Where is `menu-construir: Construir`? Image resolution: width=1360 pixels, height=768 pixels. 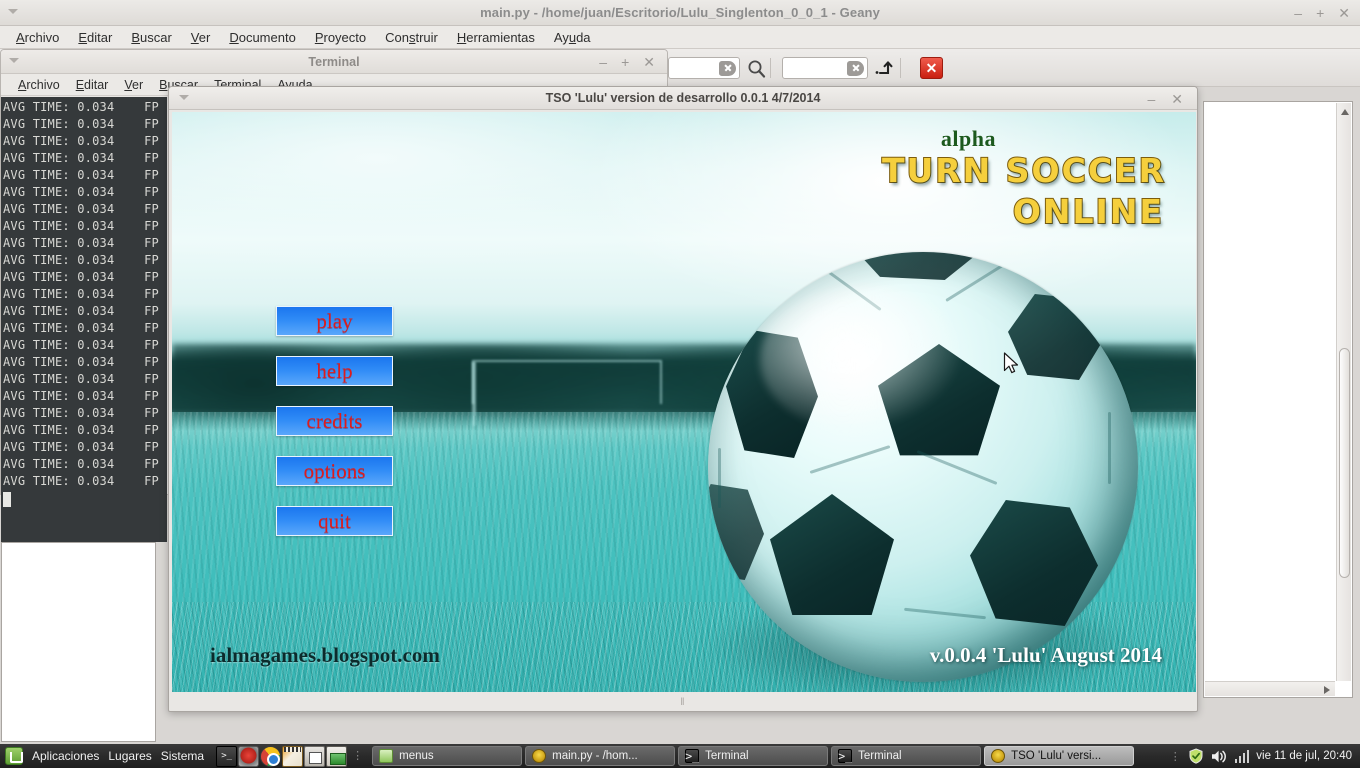
menu-construir: Construir is located at coordinates (411, 37).